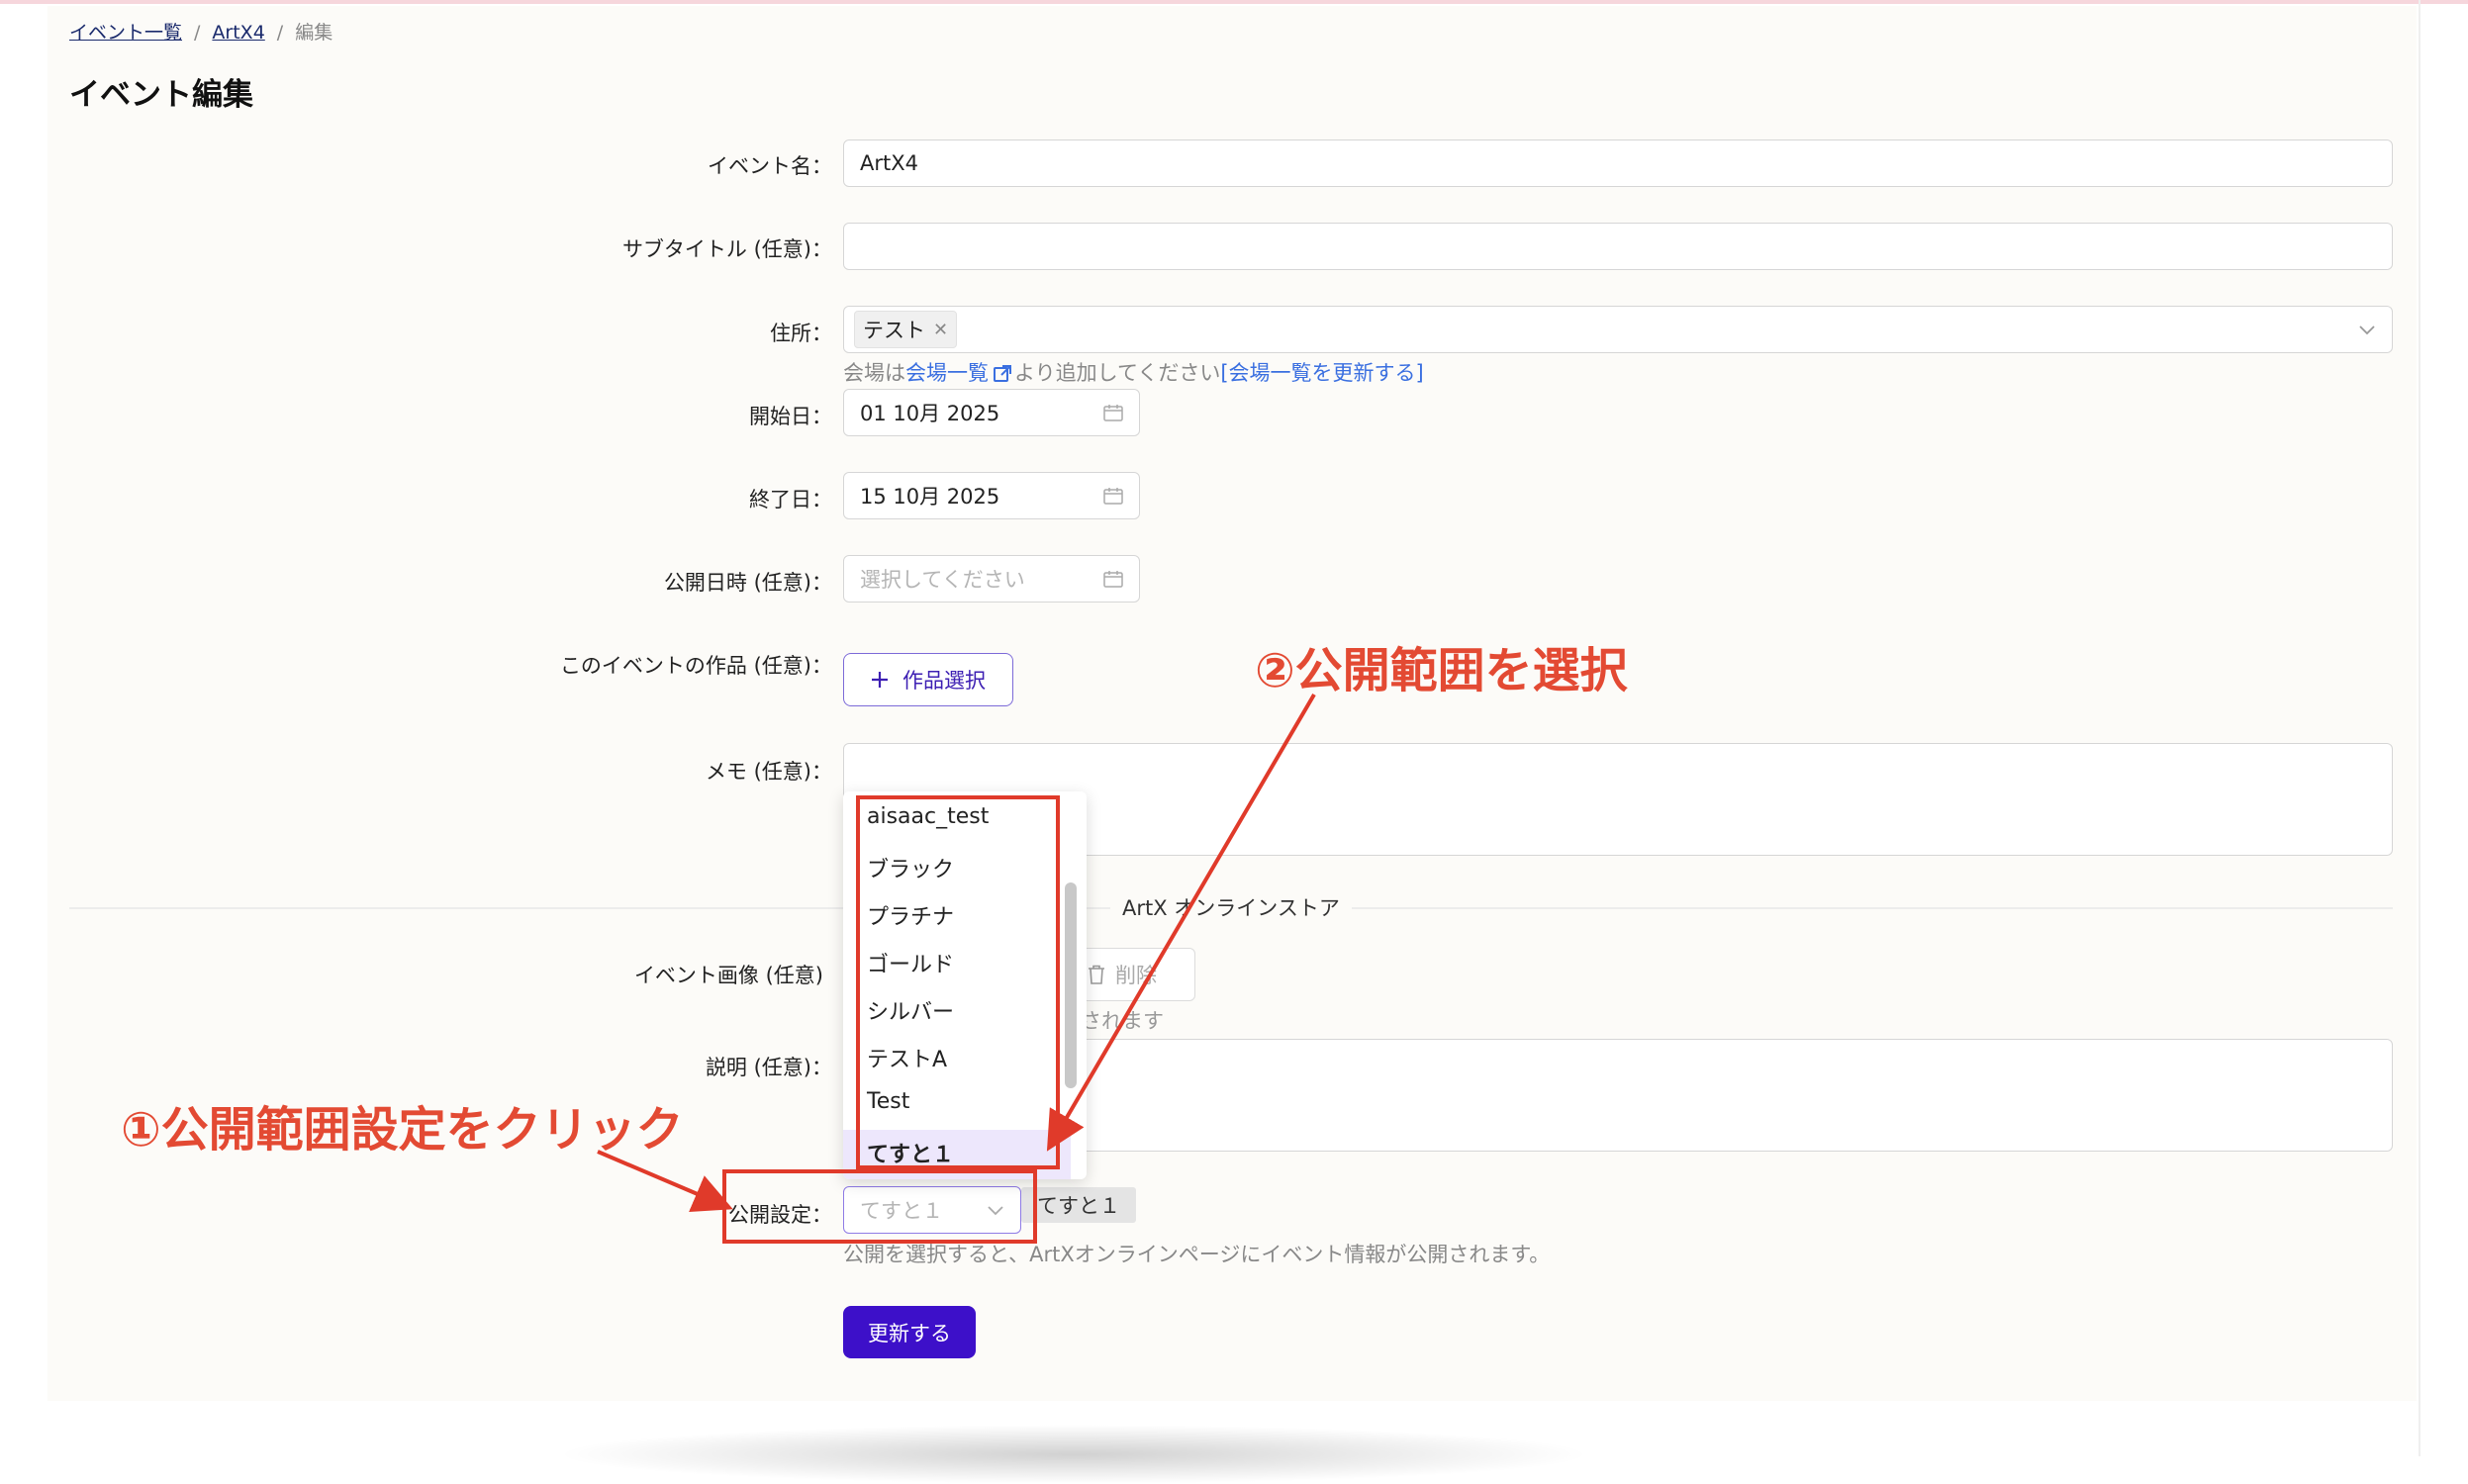  What do you see at coordinates (1181, 922) in the screenshot?
I see `arrow-step2` at bounding box center [1181, 922].